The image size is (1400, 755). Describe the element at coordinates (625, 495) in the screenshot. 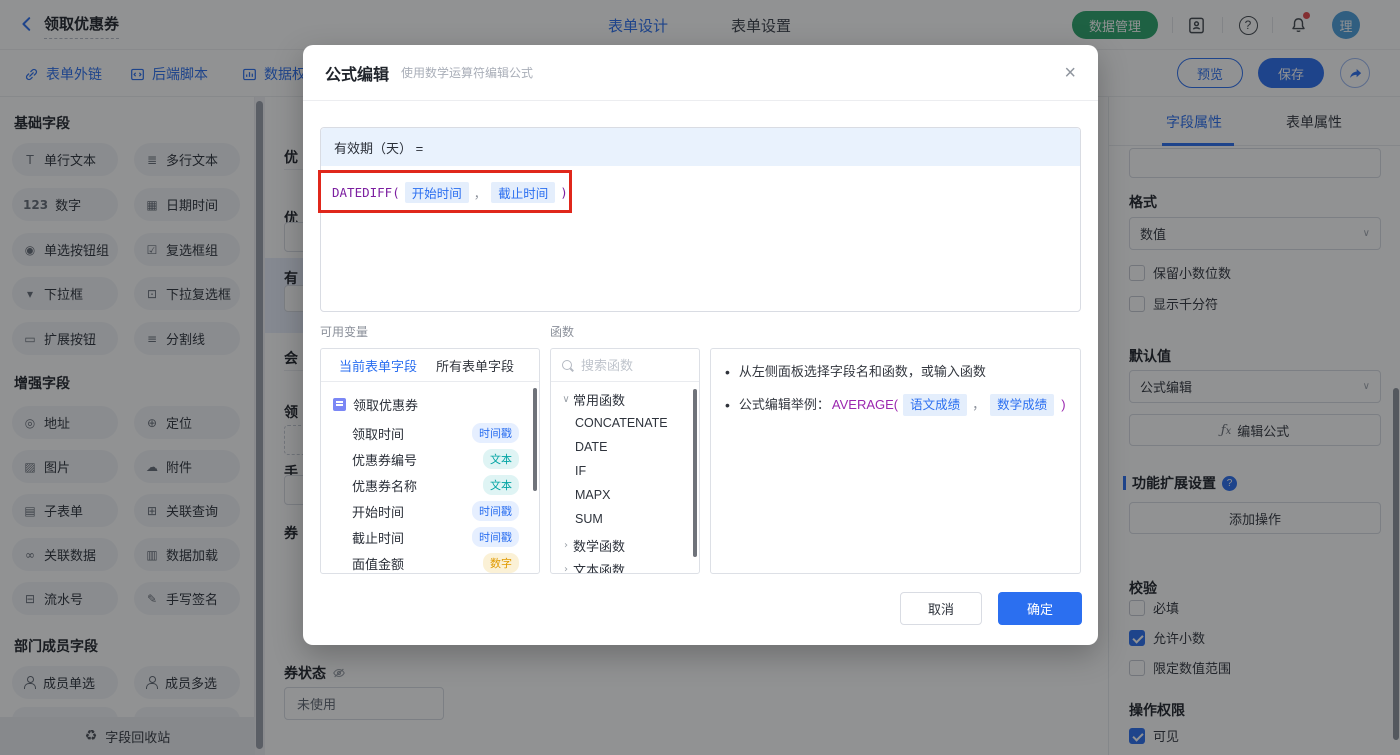

I see `function-item: MAPX` at that location.